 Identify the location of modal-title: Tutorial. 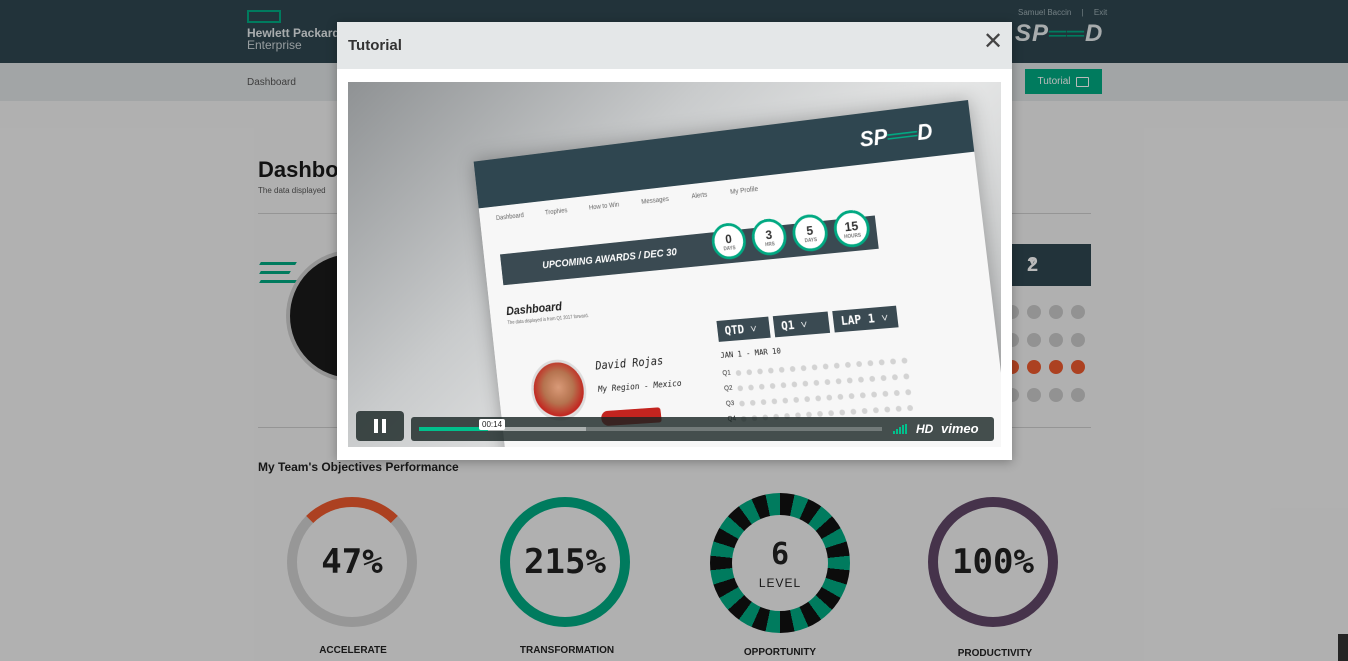
(375, 45).